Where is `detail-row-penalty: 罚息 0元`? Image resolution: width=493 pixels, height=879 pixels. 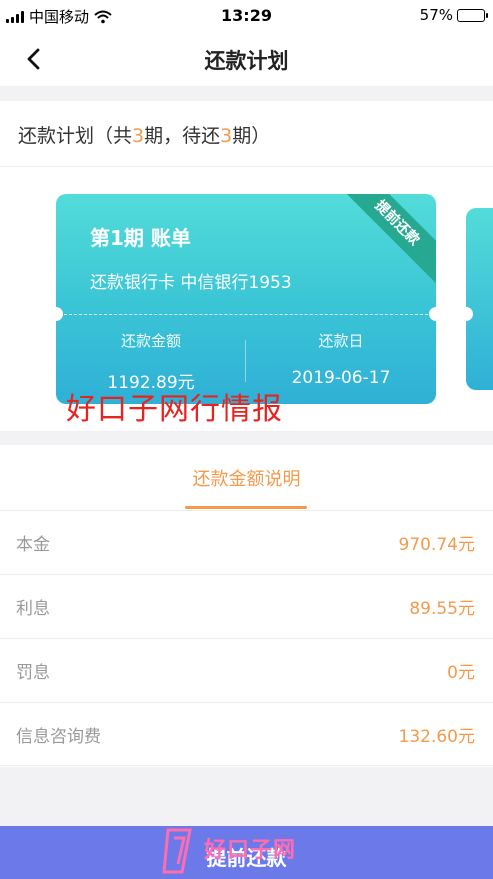
detail-row-penalty: 罚息 0元 is located at coordinates (246, 670).